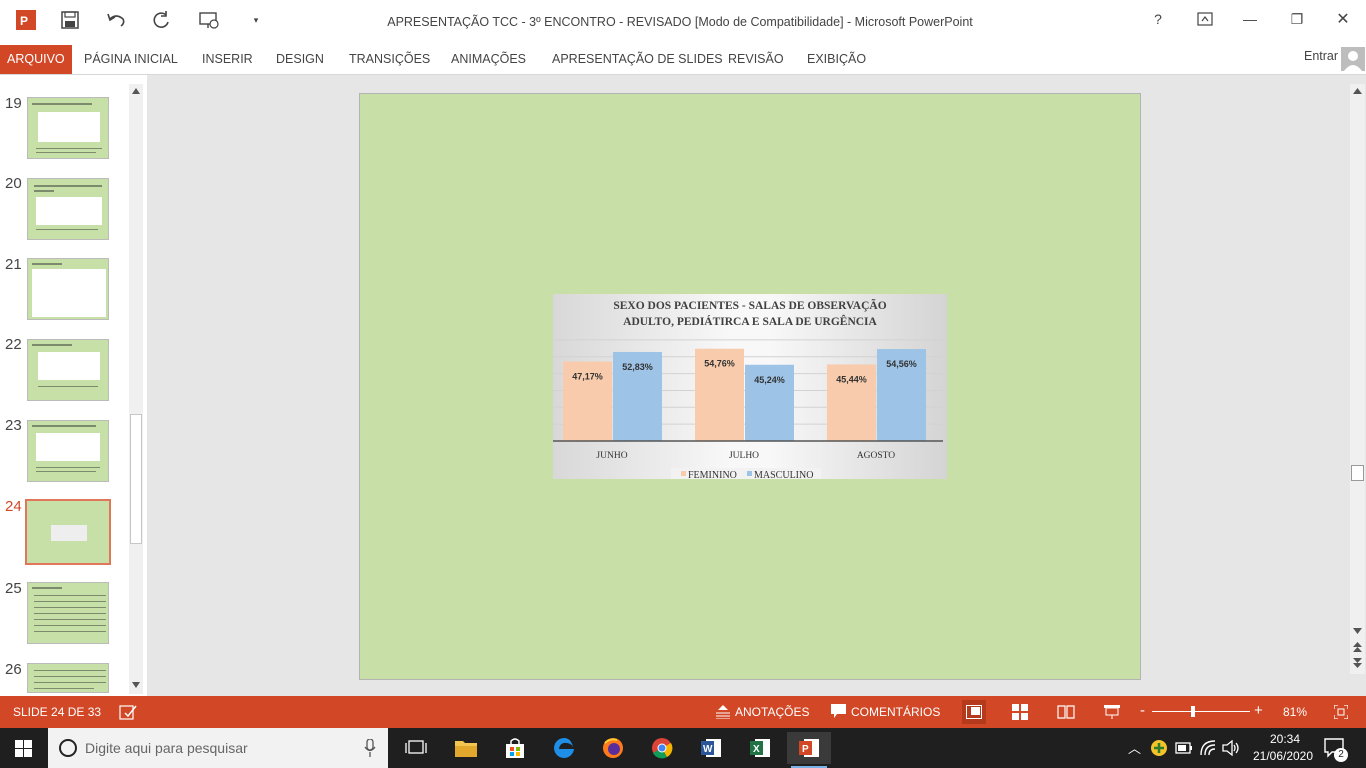 The image size is (1366, 768). What do you see at coordinates (1208, 748) in the screenshot?
I see `wifi-icon` at bounding box center [1208, 748].